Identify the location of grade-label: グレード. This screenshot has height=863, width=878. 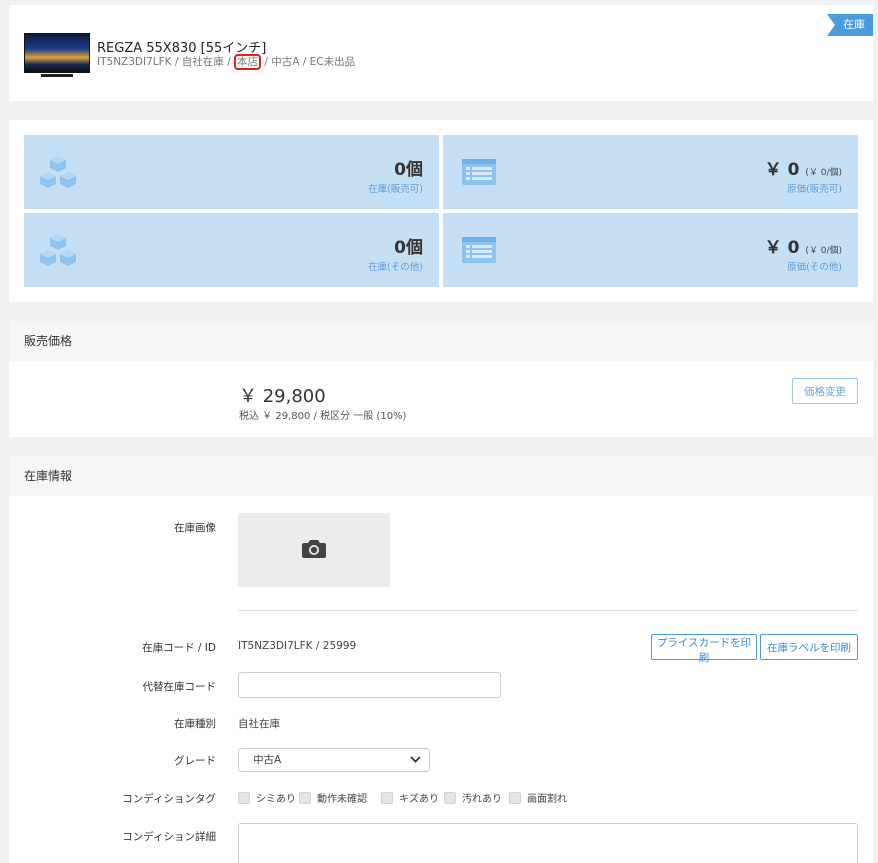
(195, 761).